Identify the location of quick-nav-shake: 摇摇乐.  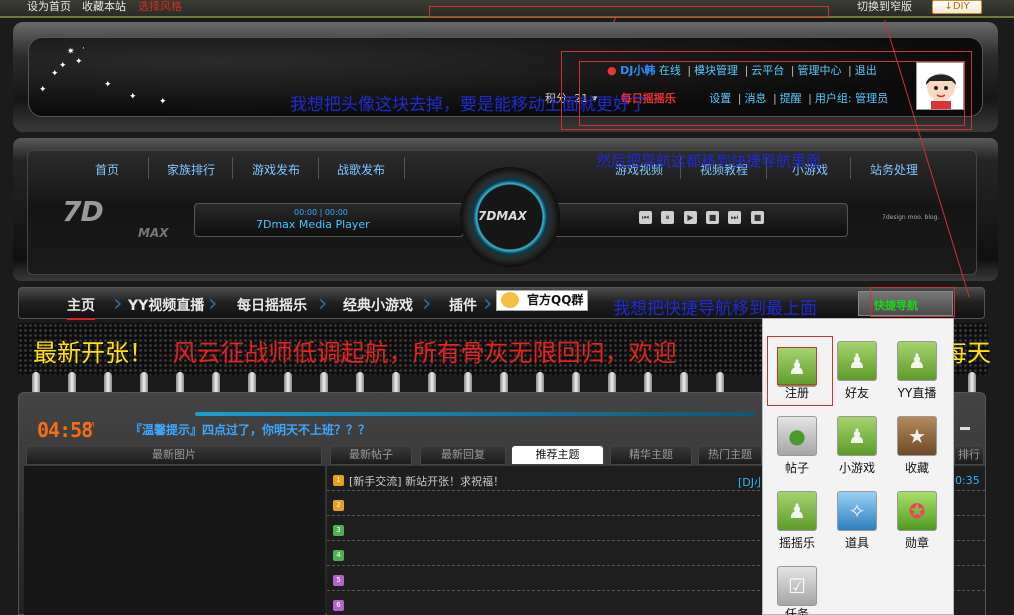
(797, 542).